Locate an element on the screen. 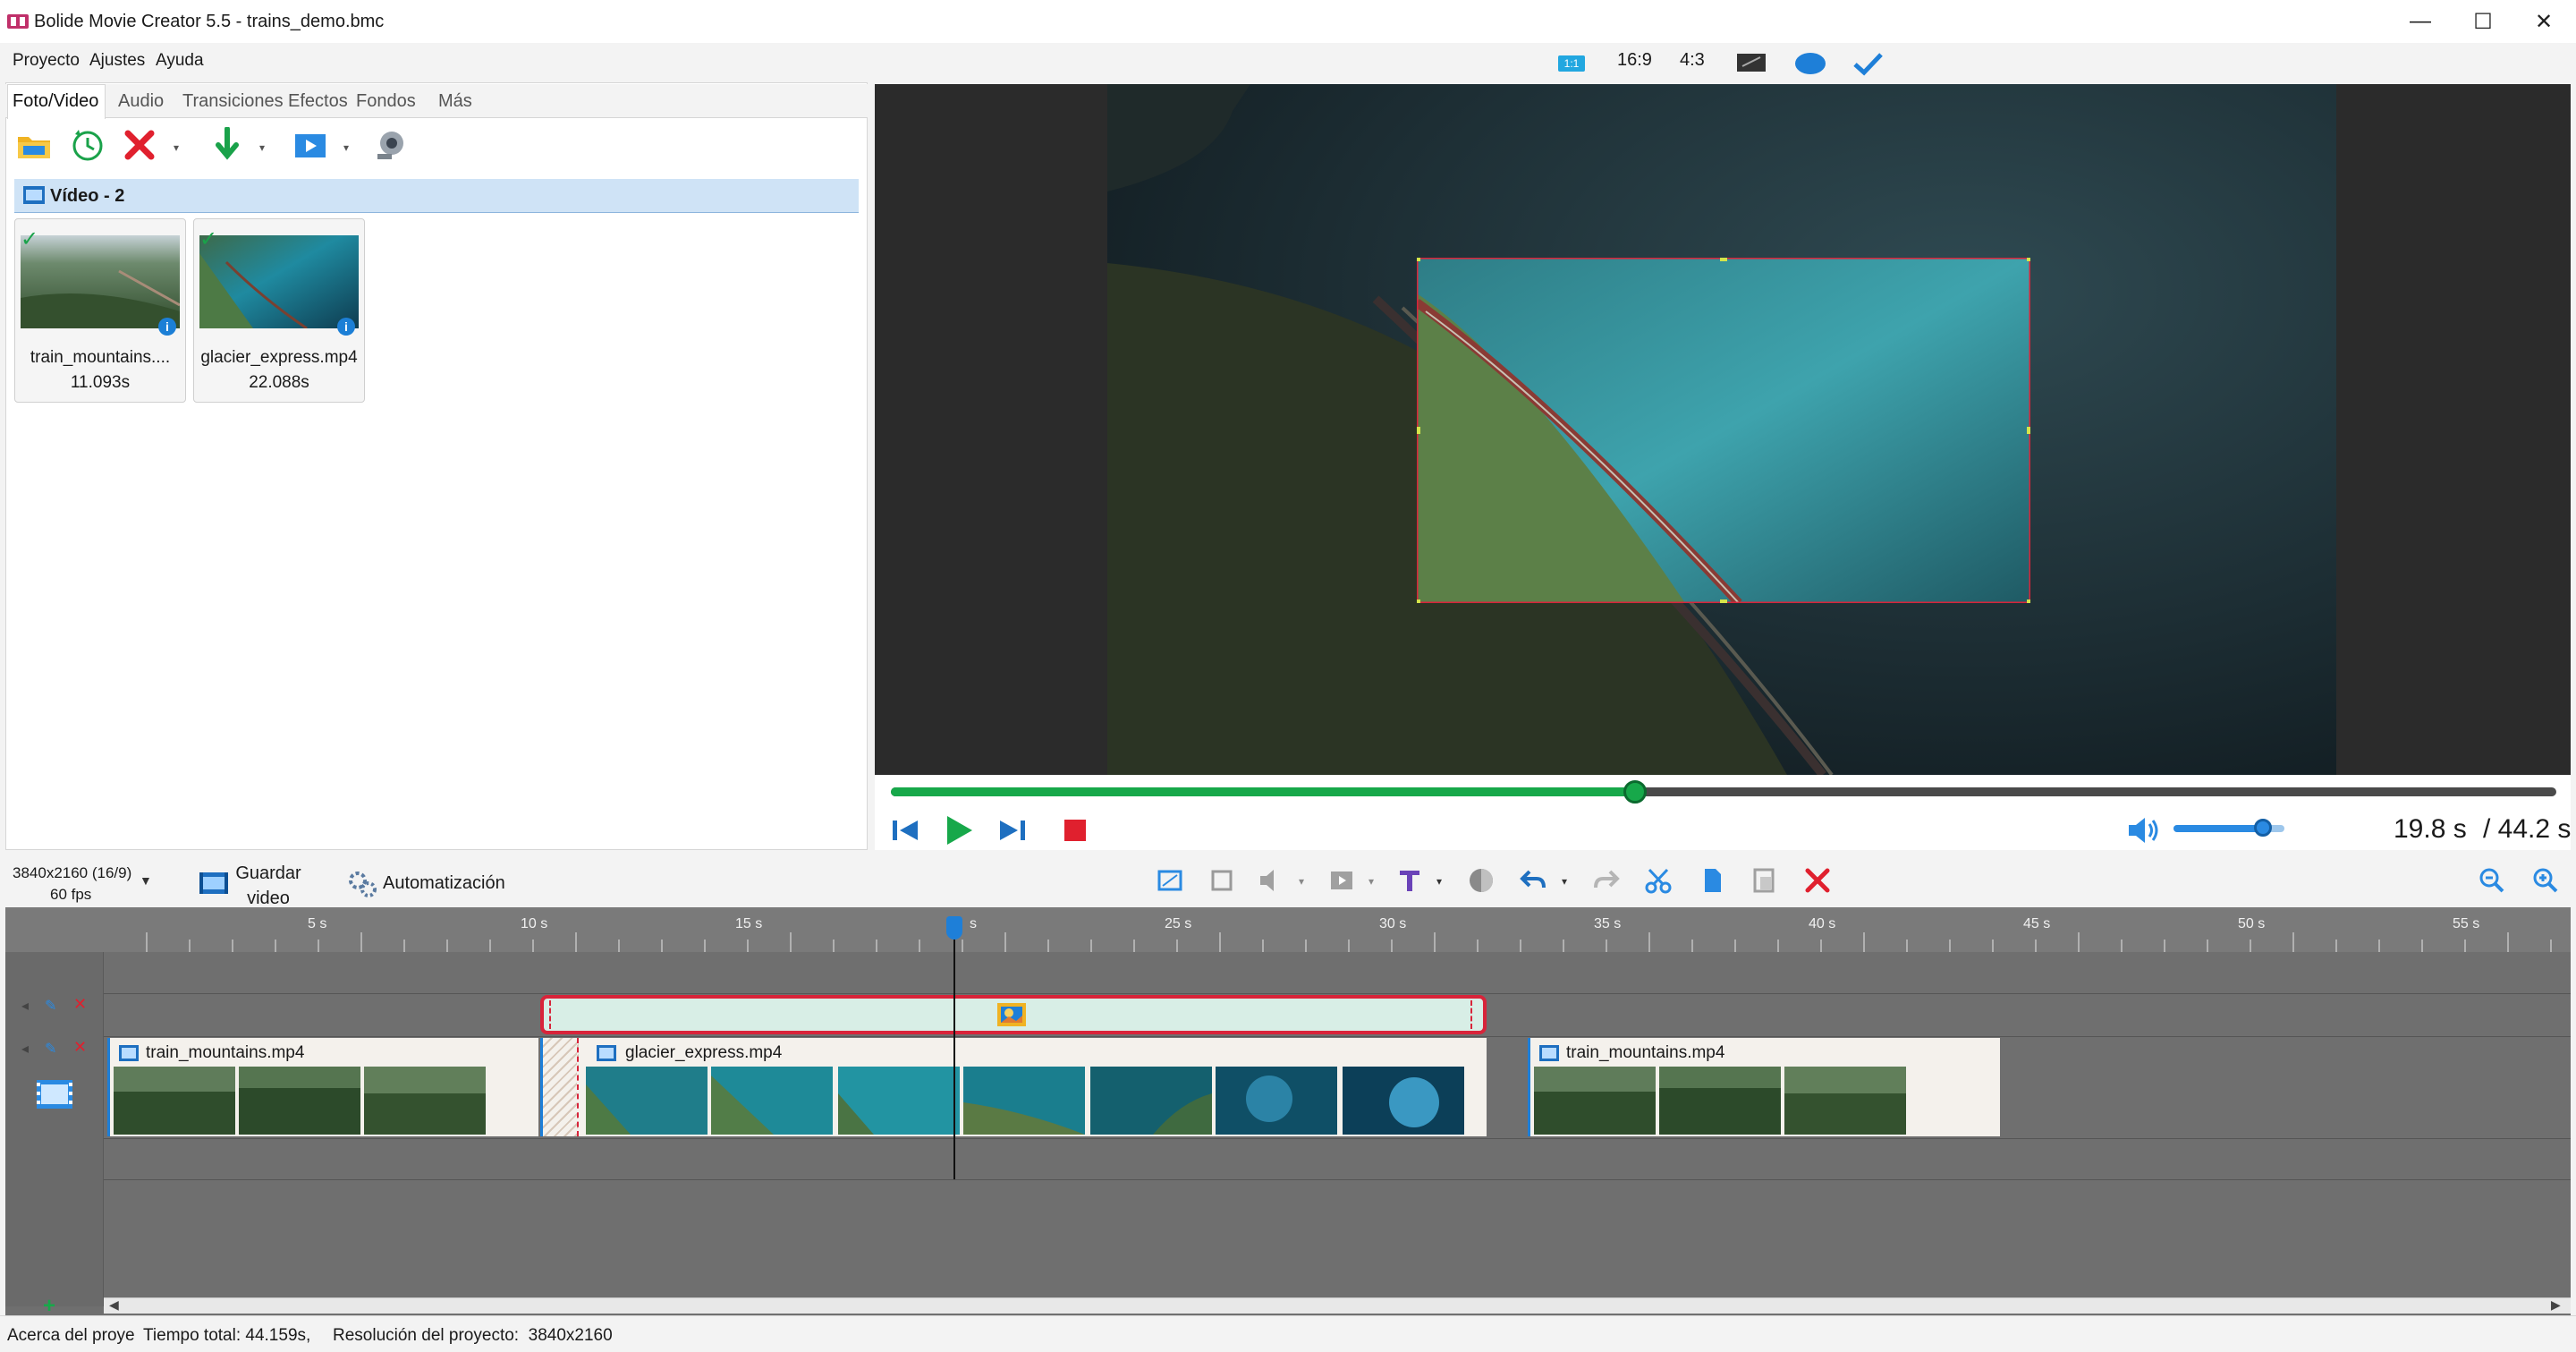  playhead-line is located at coordinates (954, 1048).